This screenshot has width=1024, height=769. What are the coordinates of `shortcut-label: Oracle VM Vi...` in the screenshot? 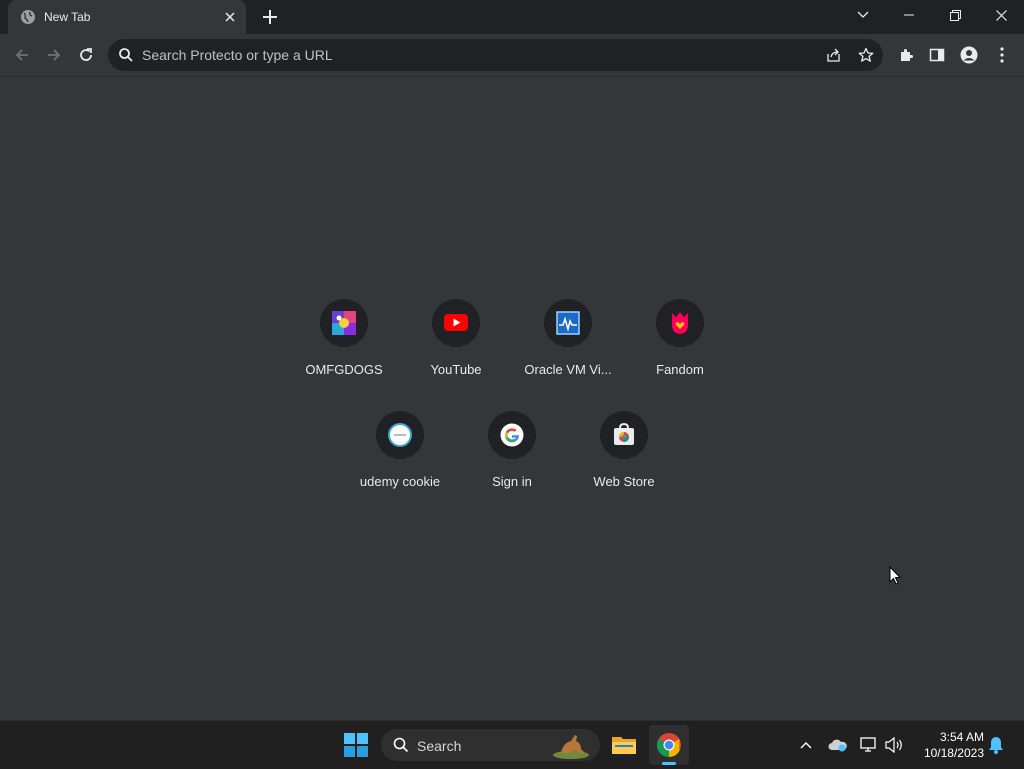 It's located at (568, 369).